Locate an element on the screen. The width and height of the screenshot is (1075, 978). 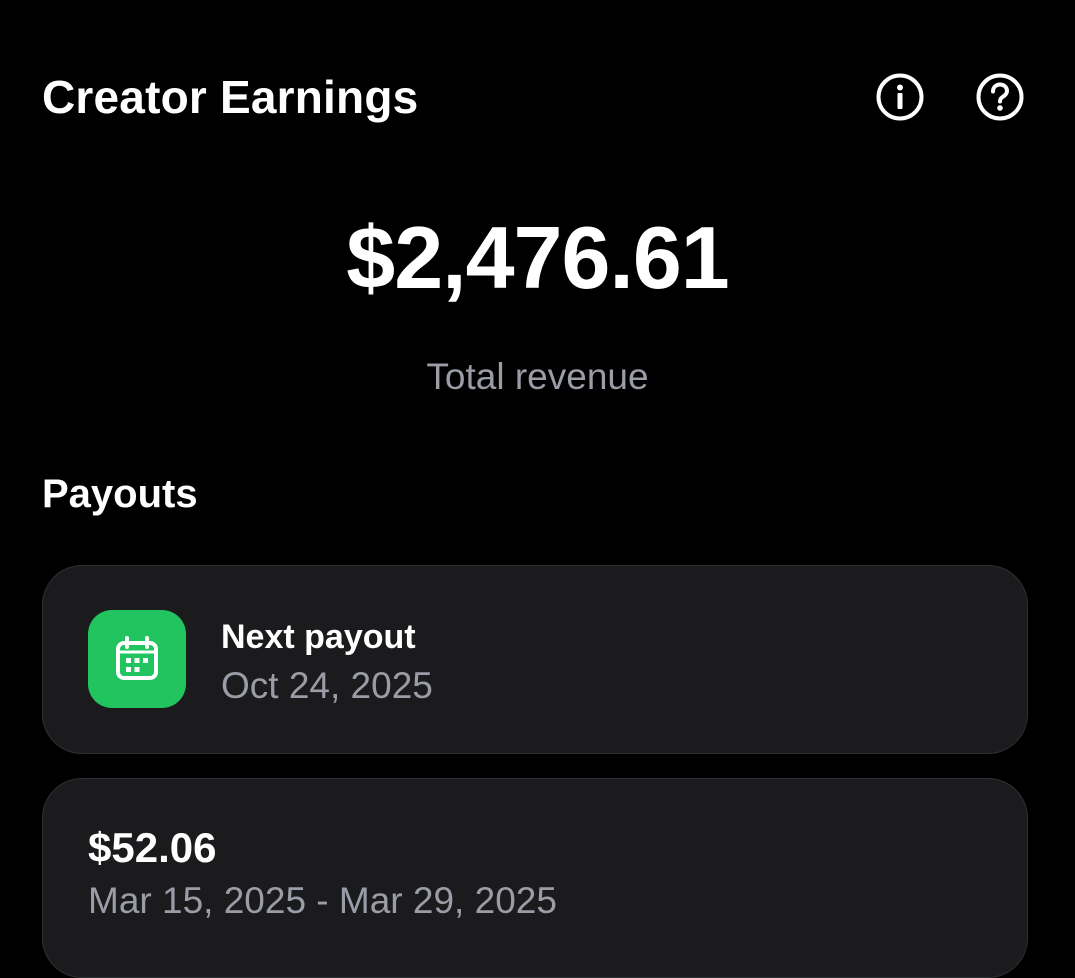
help-button is located at coordinates (1000, 97).